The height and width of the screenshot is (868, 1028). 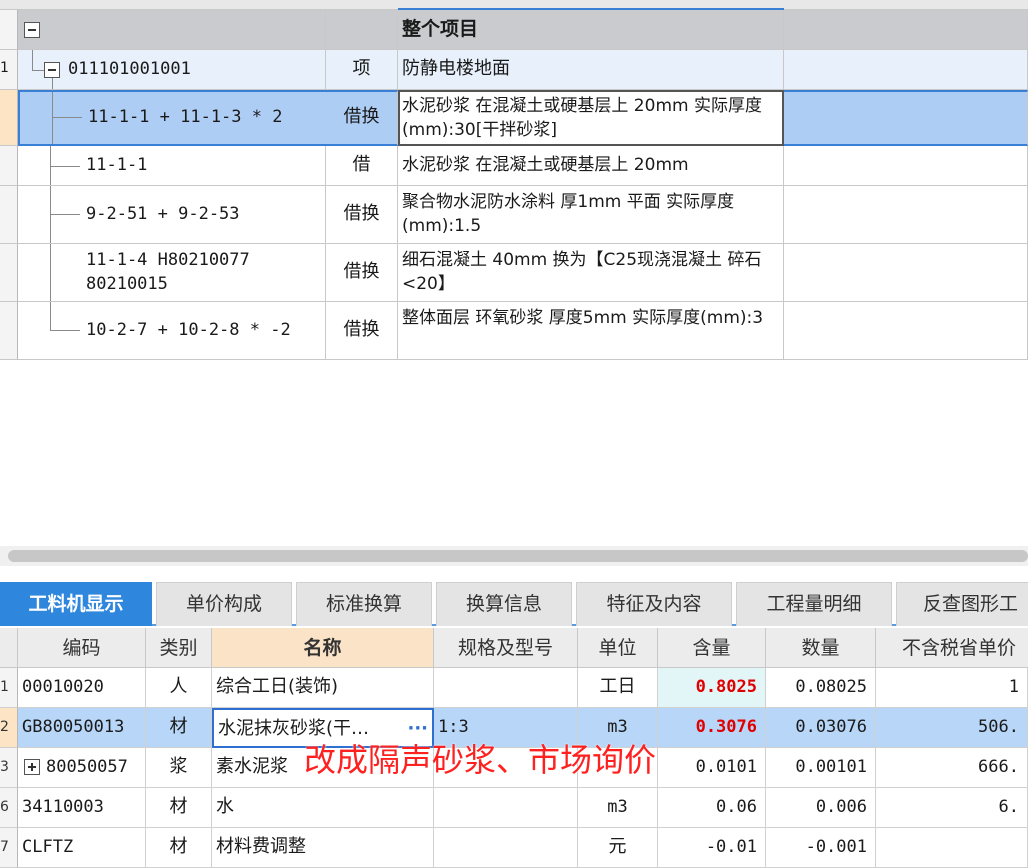 I want to click on cell-quantity: -0.001, so click(x=821, y=848).